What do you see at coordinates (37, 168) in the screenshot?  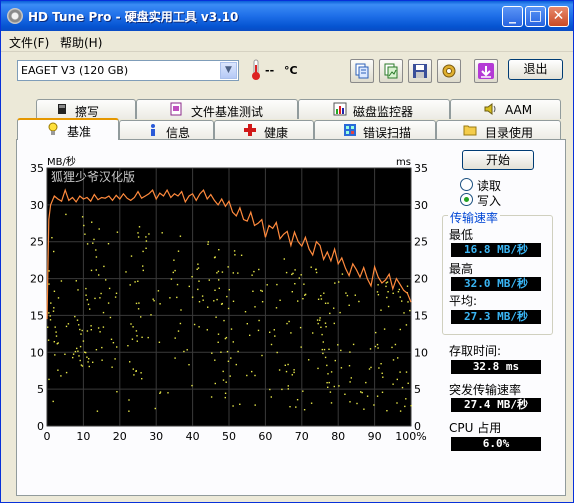 I see `y-tick-label-left: 35` at bounding box center [37, 168].